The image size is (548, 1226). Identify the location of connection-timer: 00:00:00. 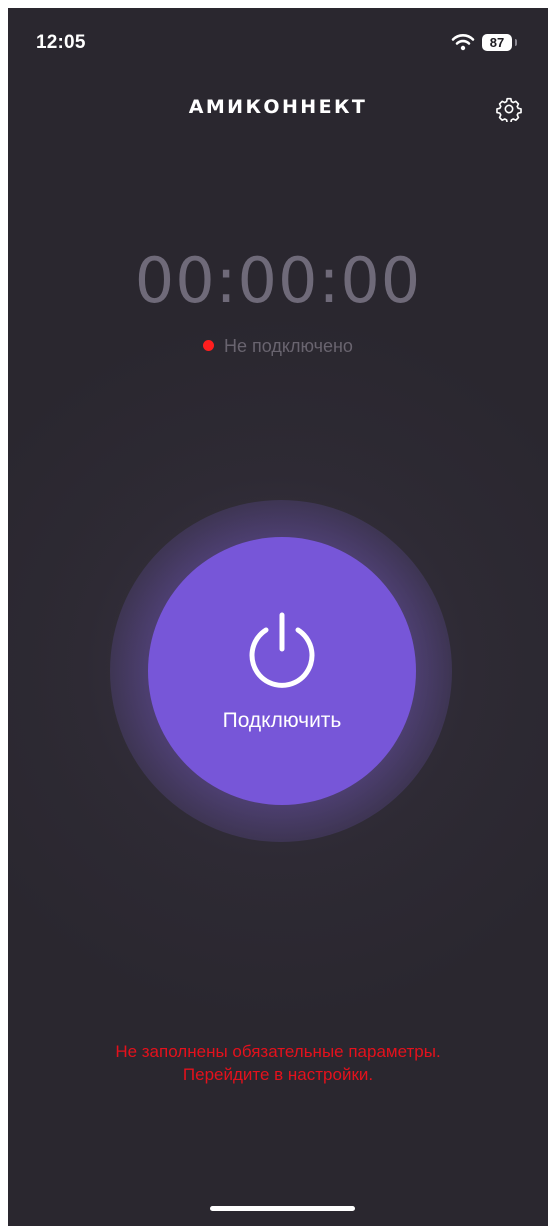
(278, 280).